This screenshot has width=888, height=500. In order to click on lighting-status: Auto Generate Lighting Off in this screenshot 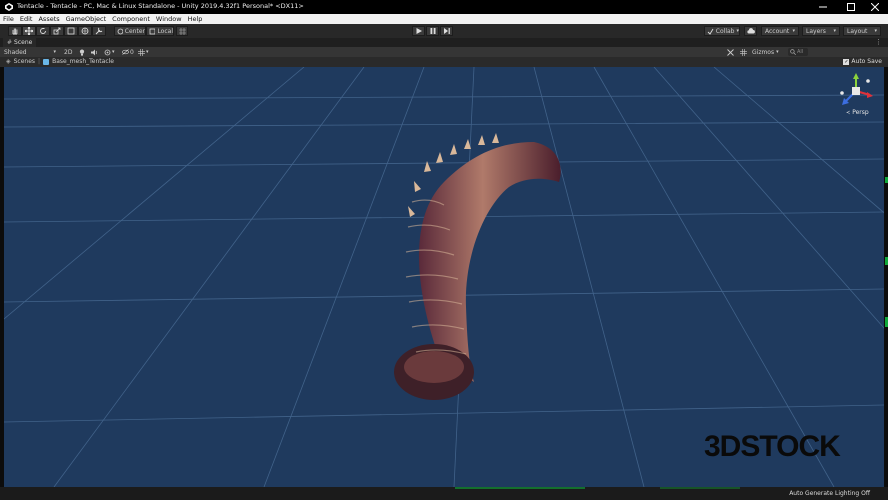, I will do `click(829, 493)`.